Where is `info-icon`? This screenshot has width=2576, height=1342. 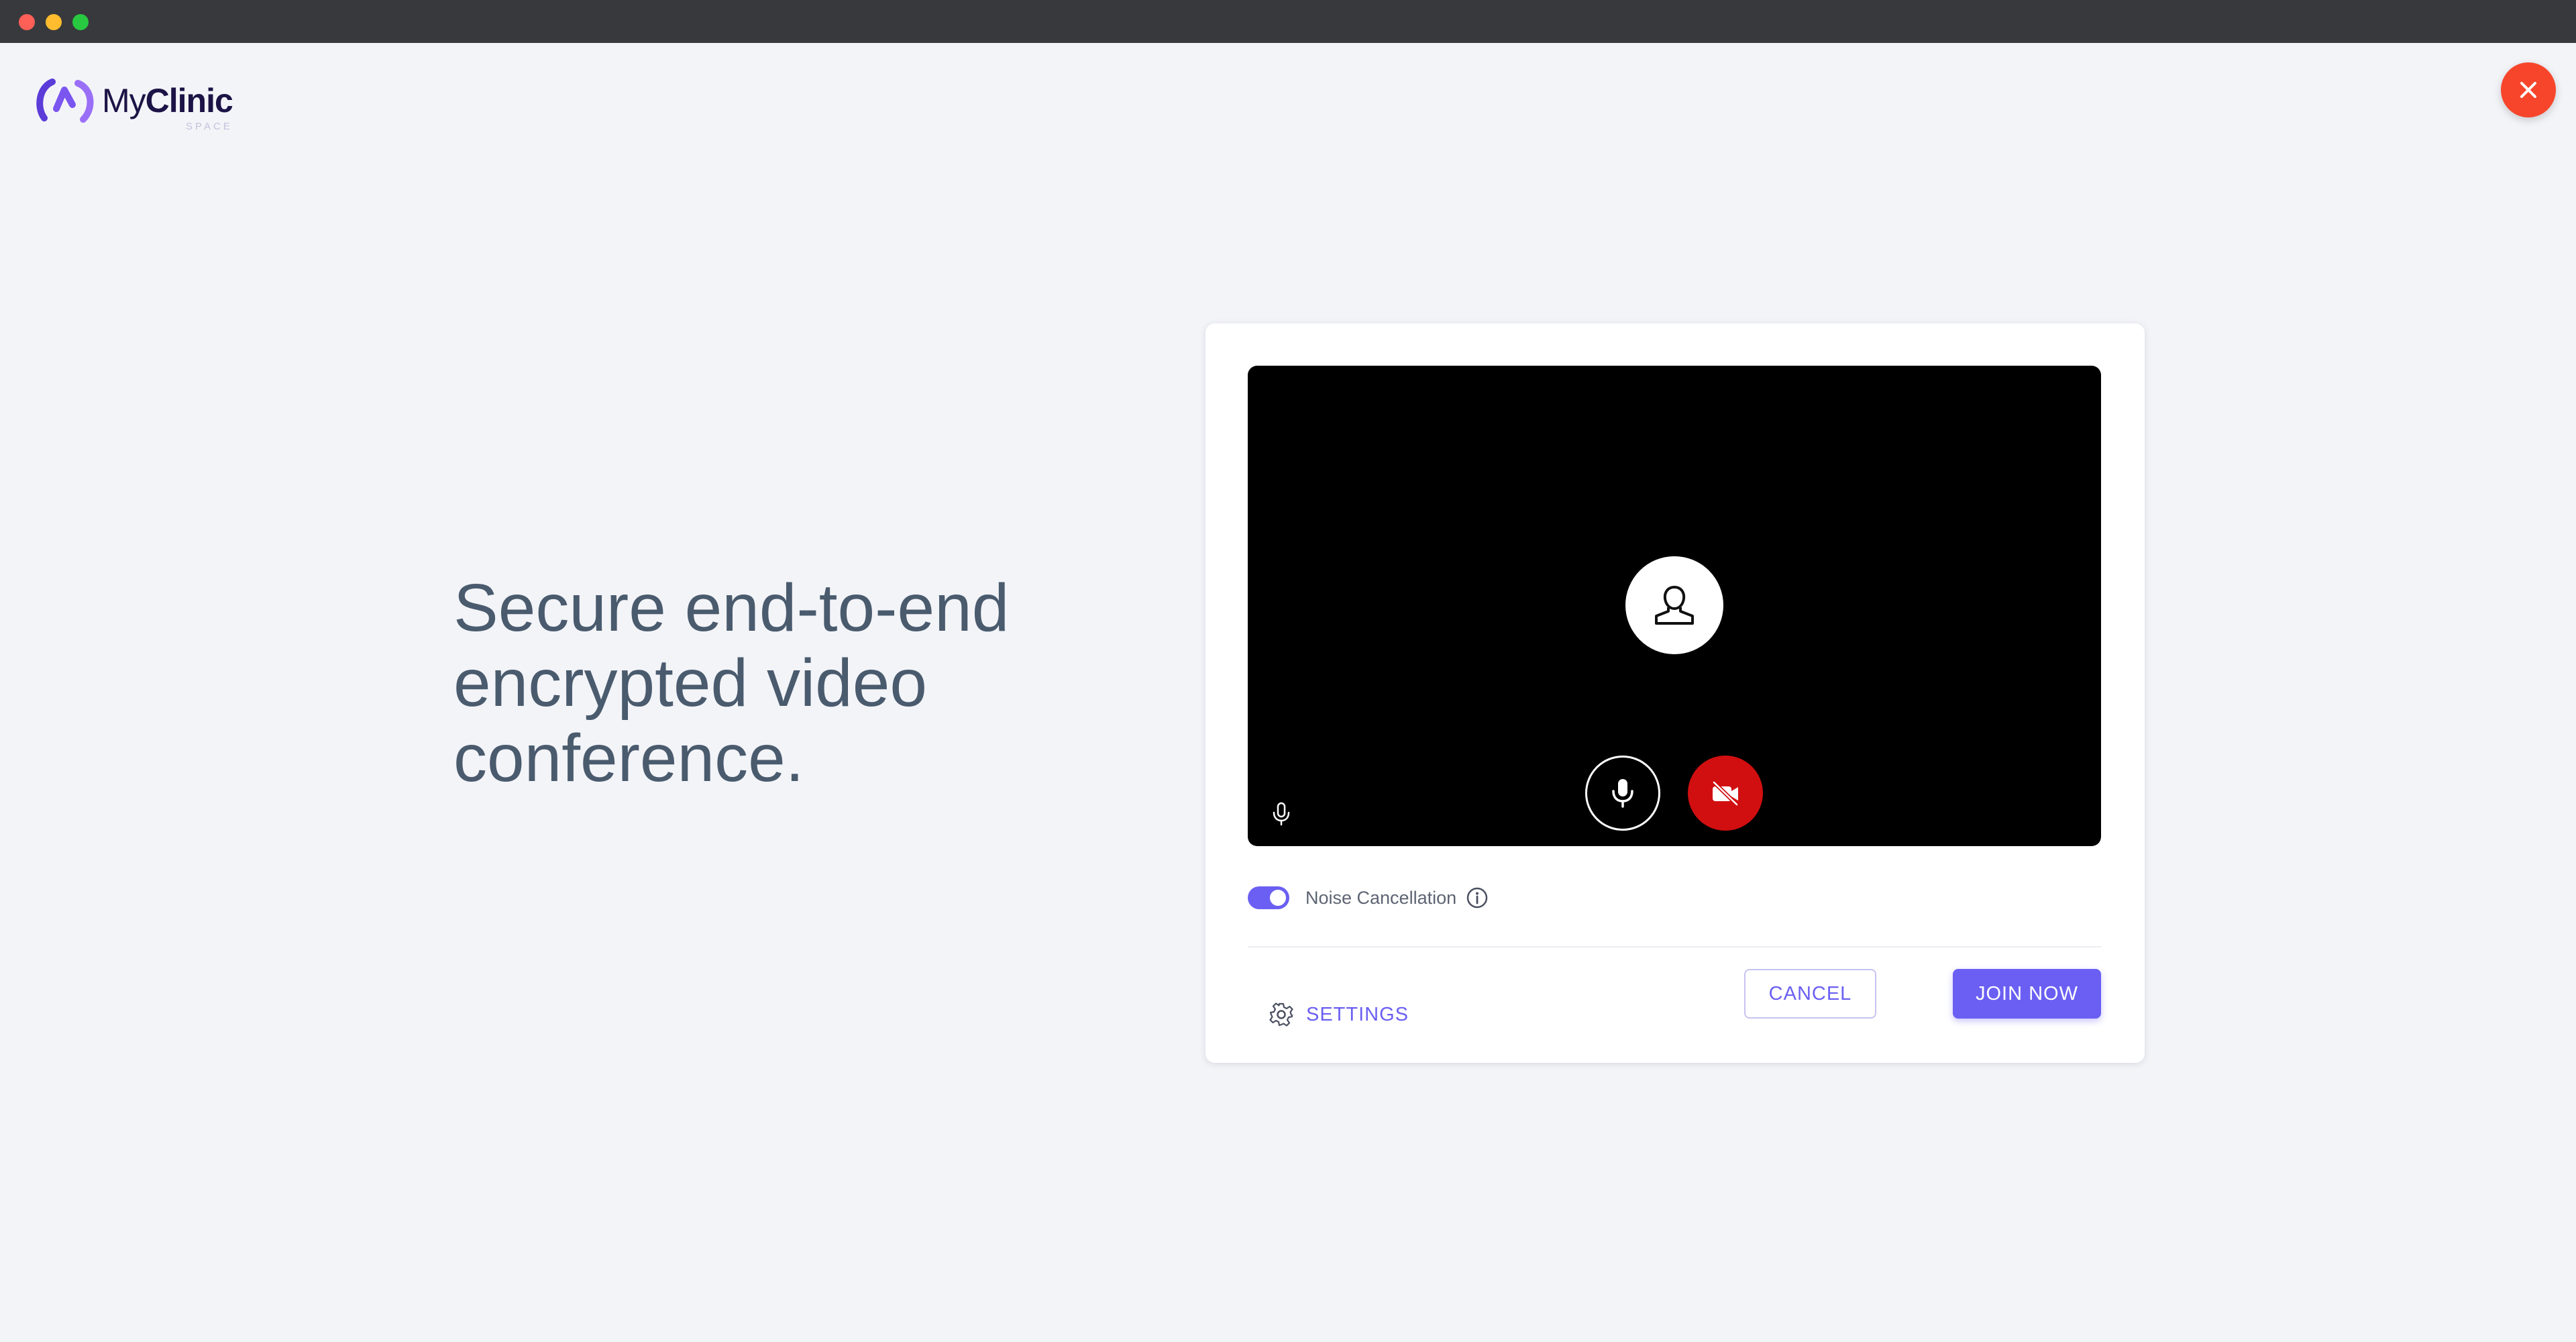 info-icon is located at coordinates (1477, 898).